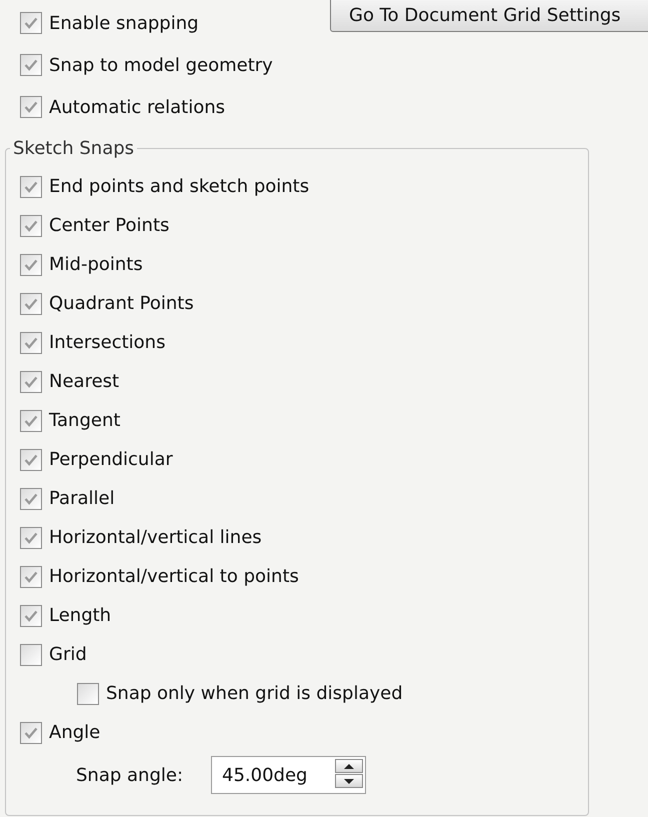 Image resolution: width=648 pixels, height=817 pixels. Describe the element at coordinates (109, 226) in the screenshot. I see `checkbox-label: Center Points` at that location.